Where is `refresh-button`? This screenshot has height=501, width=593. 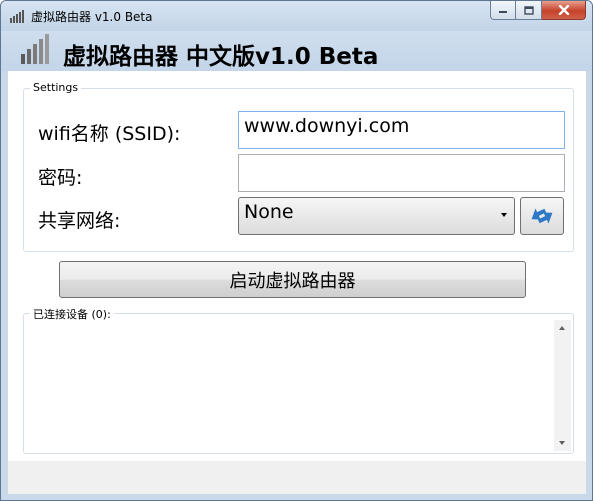
refresh-button is located at coordinates (542, 216).